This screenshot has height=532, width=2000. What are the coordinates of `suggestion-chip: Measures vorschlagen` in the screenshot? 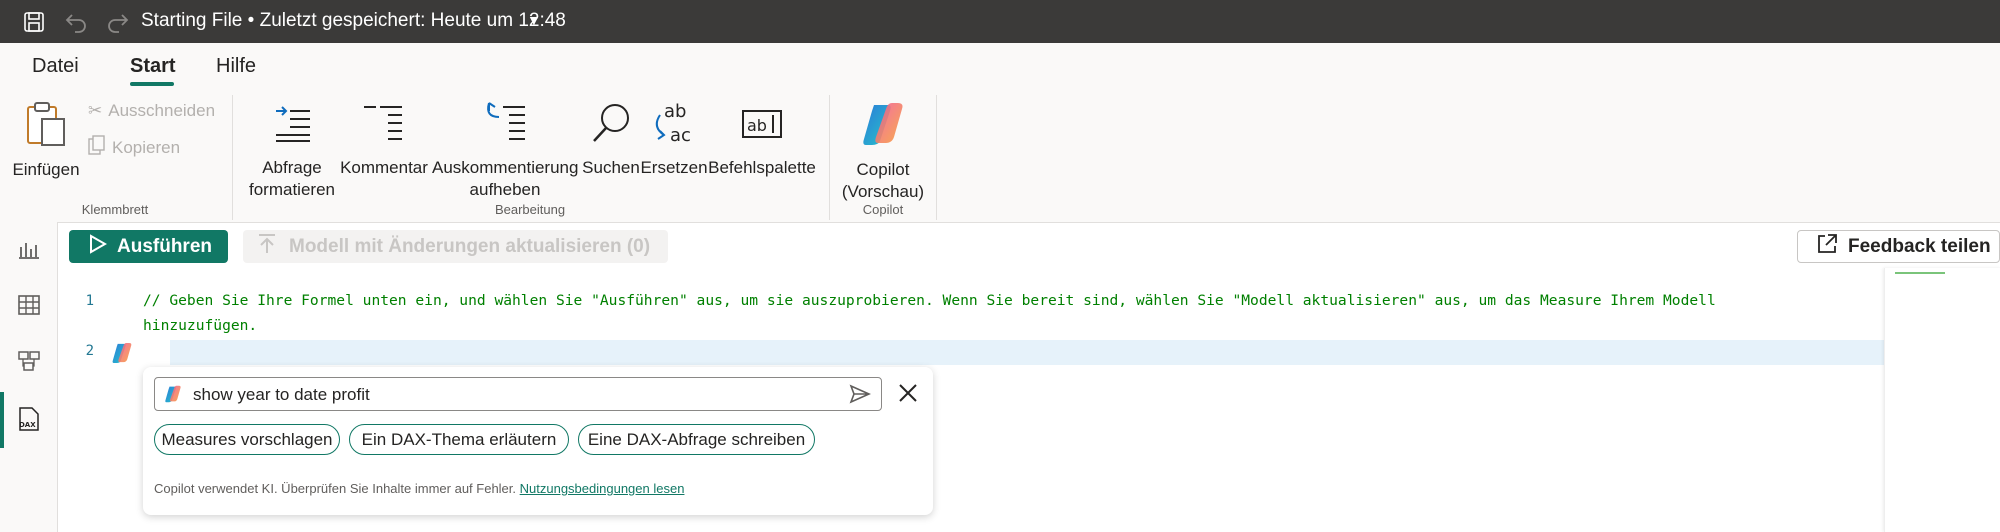 It's located at (247, 439).